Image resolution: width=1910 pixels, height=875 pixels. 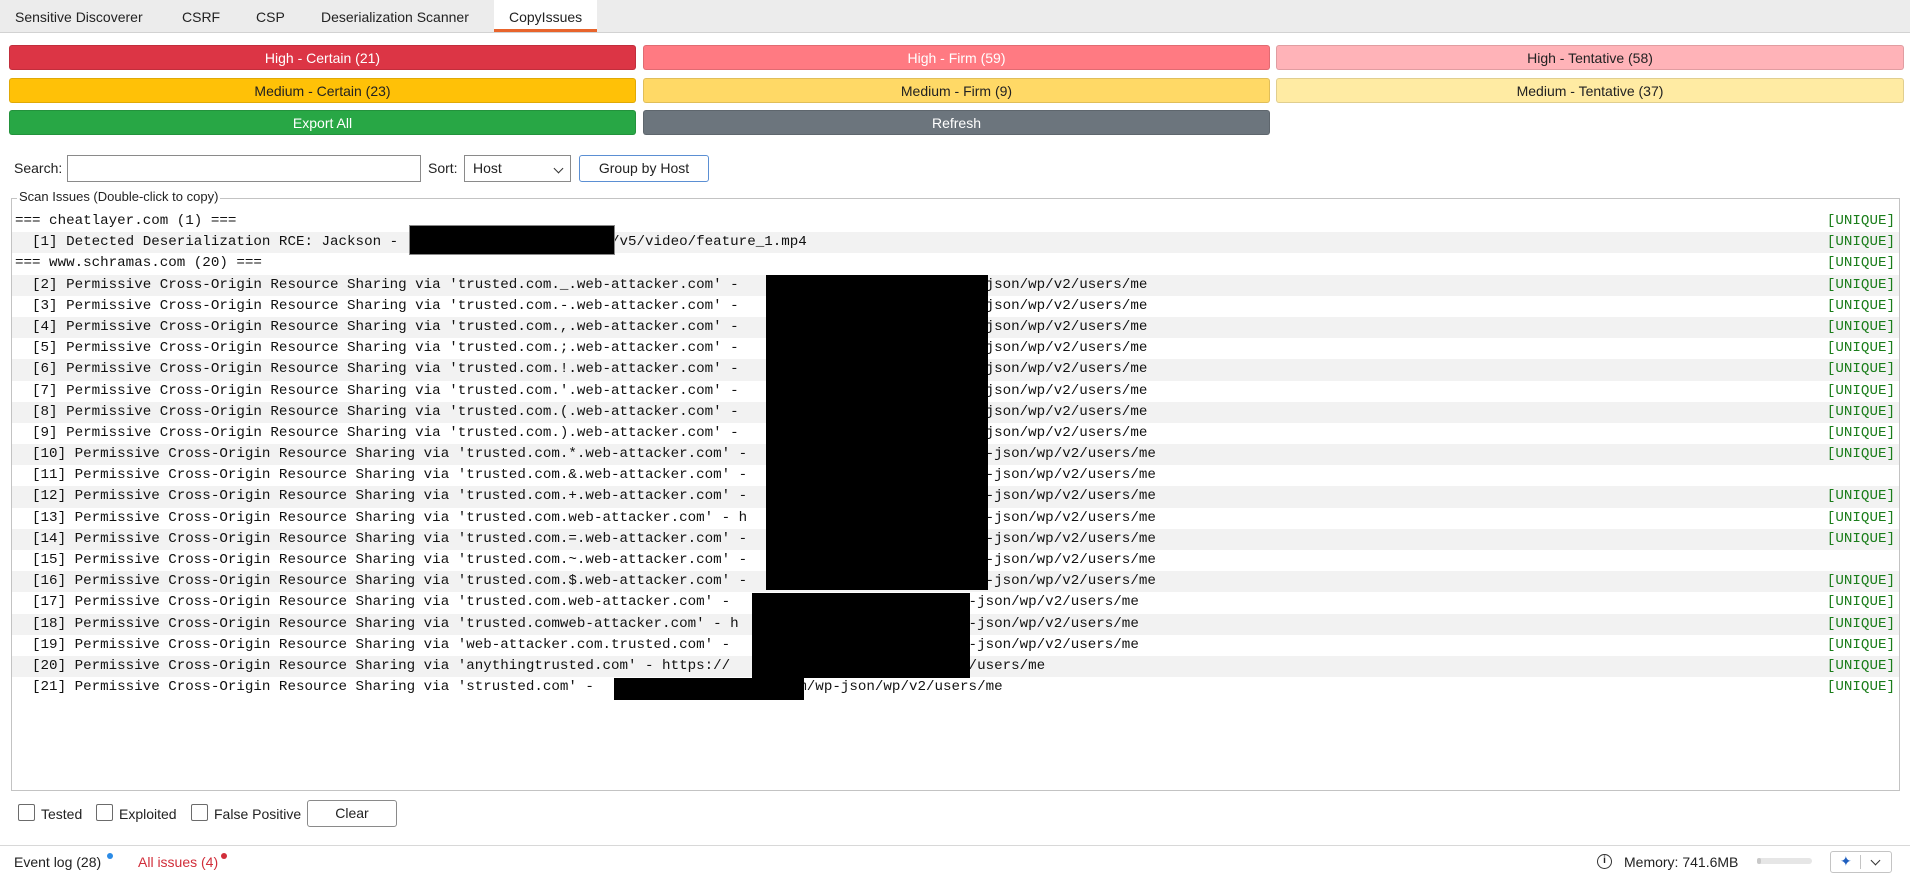 What do you see at coordinates (104, 812) in the screenshot?
I see `exploited-checkbox` at bounding box center [104, 812].